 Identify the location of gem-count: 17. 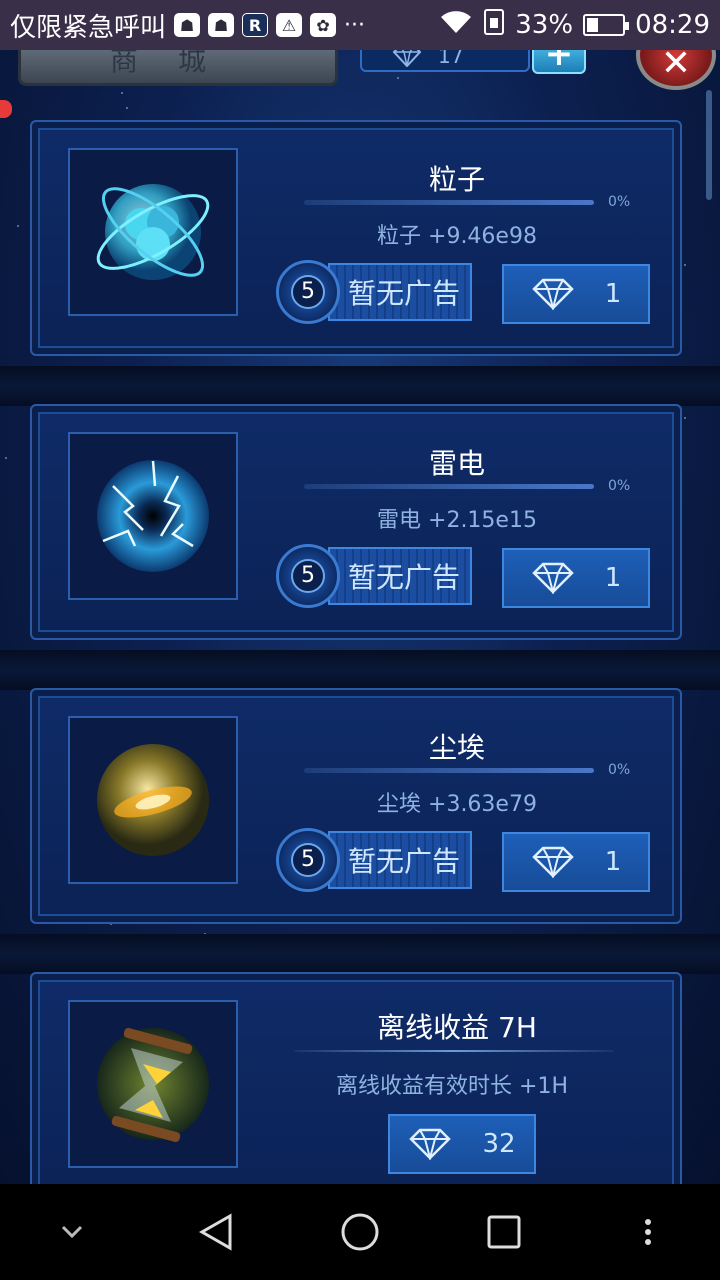
(451, 59).